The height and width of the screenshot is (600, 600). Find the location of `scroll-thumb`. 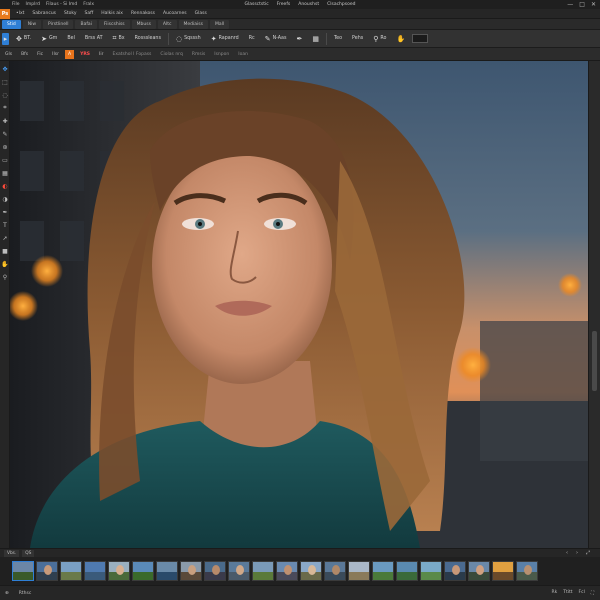

scroll-thumb is located at coordinates (594, 361).